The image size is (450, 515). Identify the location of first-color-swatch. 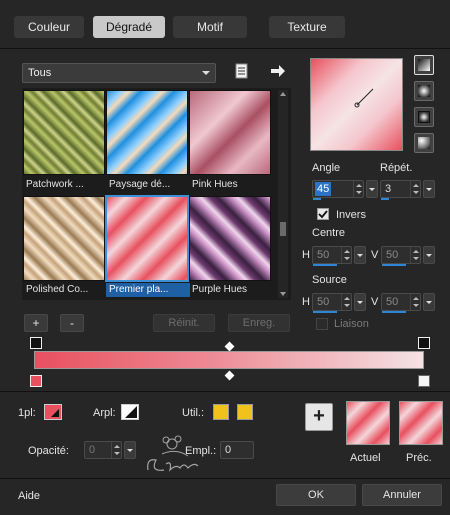
(53, 412).